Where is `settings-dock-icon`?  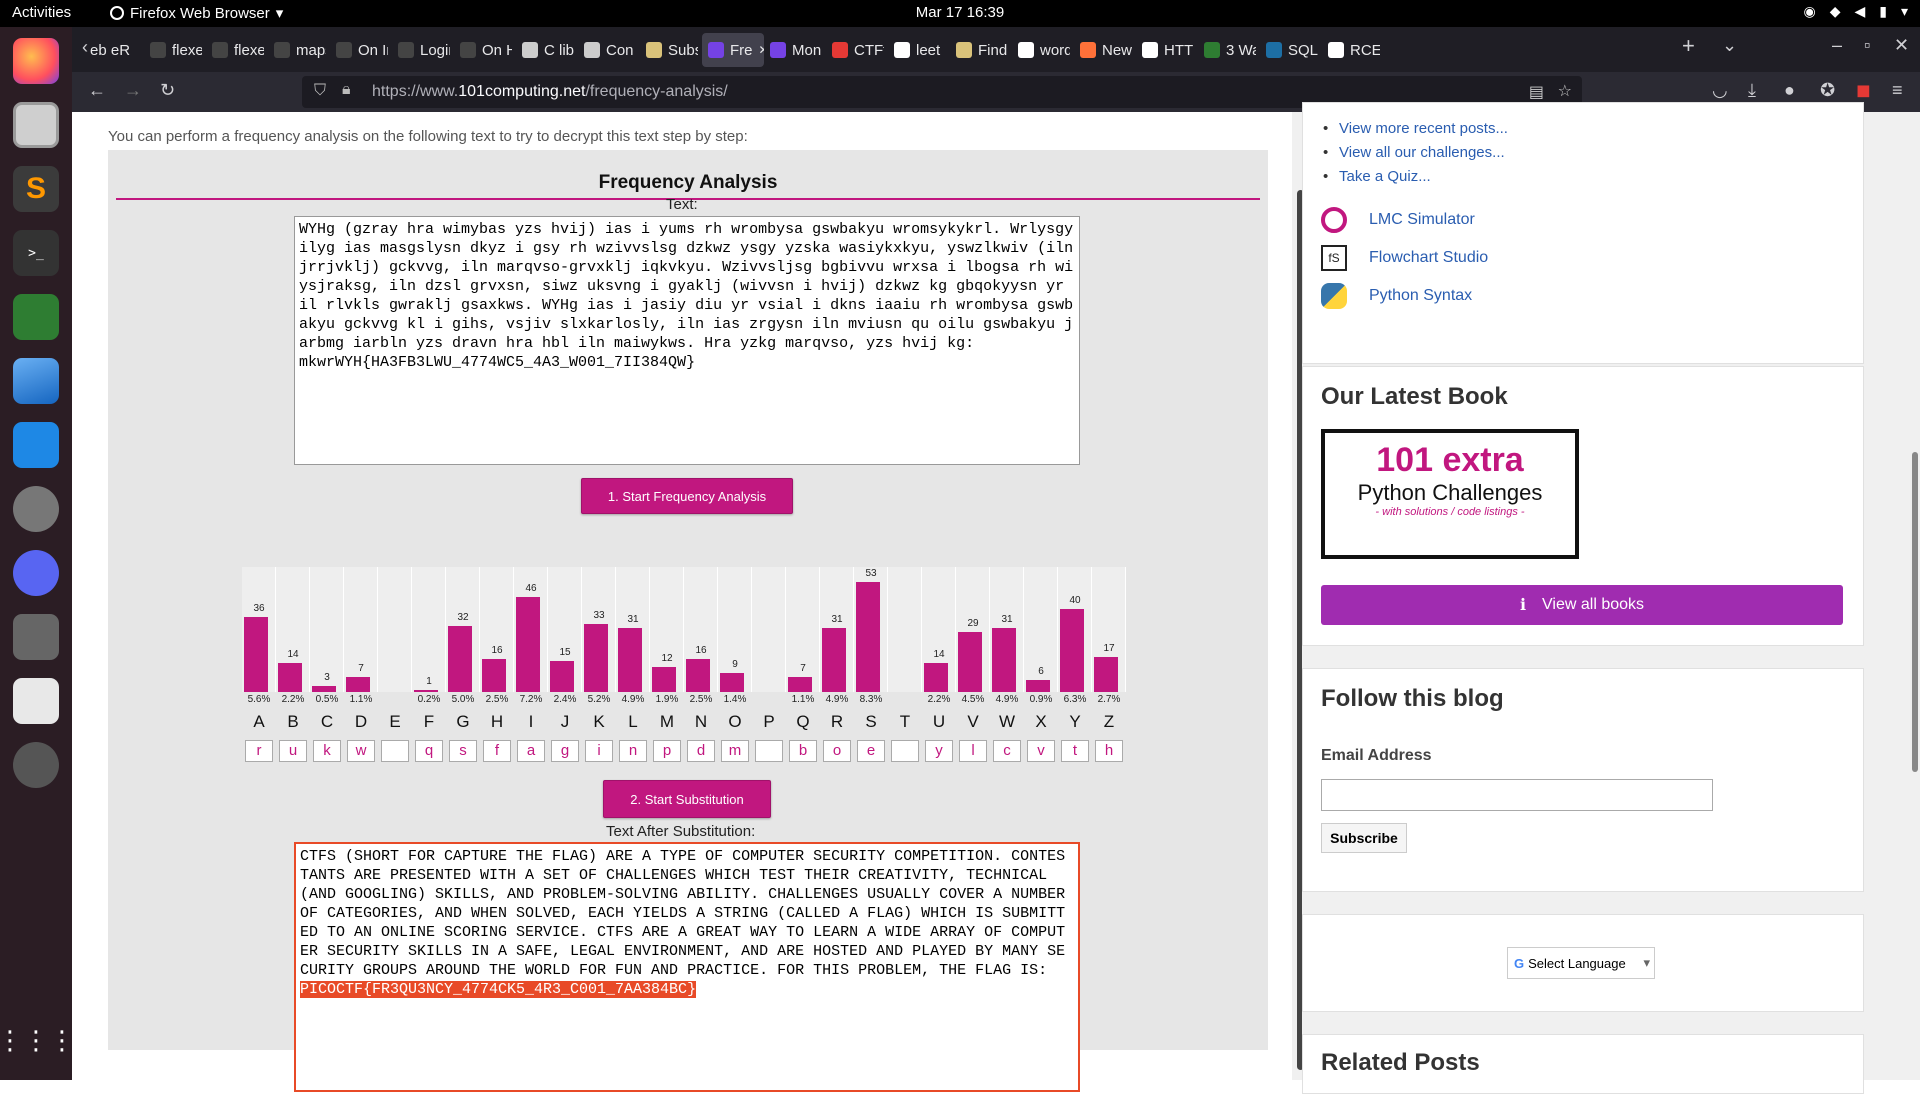
settings-dock-icon is located at coordinates (36, 509).